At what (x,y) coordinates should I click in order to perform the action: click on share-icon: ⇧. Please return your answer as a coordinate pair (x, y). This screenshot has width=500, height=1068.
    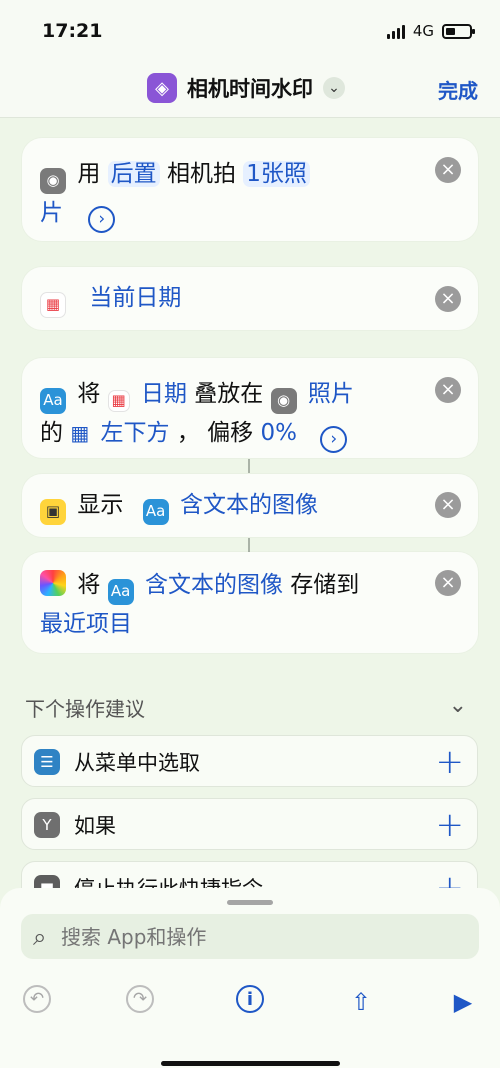
    Looking at the image, I should click on (361, 1002).